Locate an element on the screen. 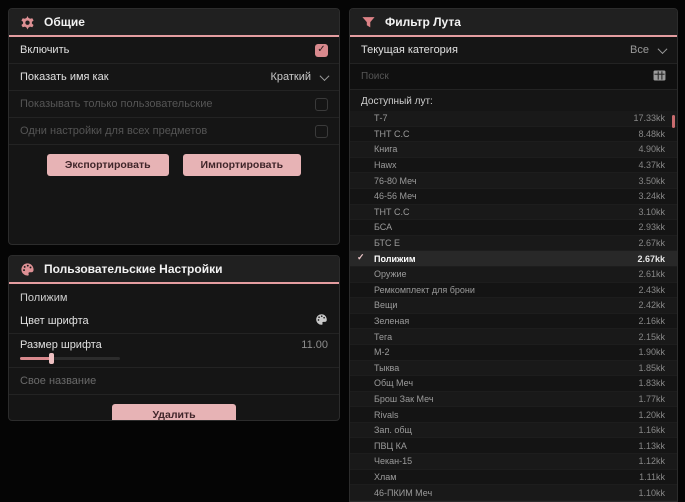  general-panel-header: Общие is located at coordinates (174, 23).